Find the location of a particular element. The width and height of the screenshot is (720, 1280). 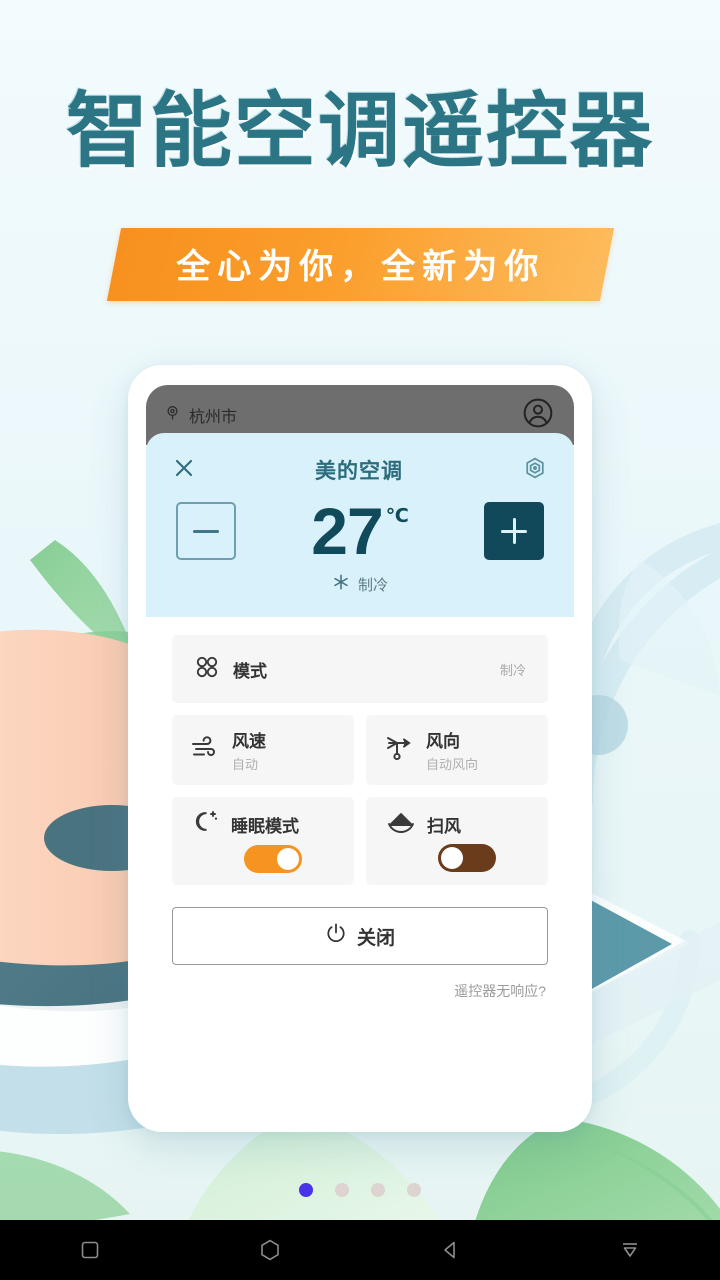

temperature-decrease-button is located at coordinates (206, 531).